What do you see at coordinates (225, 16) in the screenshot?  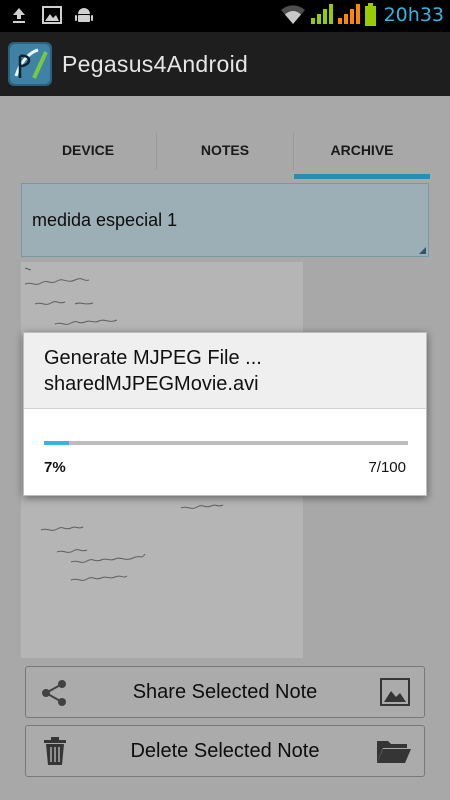 I see `status-bar: 20h33` at bounding box center [225, 16].